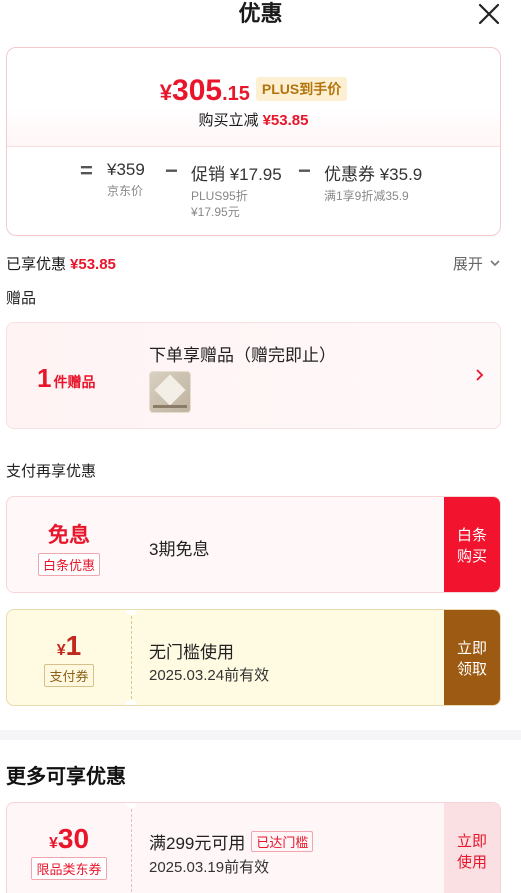 The width and height of the screenshot is (521, 893). Describe the element at coordinates (253, 91) in the screenshot. I see `final-price: ¥305.15 PLUS到手价` at that location.